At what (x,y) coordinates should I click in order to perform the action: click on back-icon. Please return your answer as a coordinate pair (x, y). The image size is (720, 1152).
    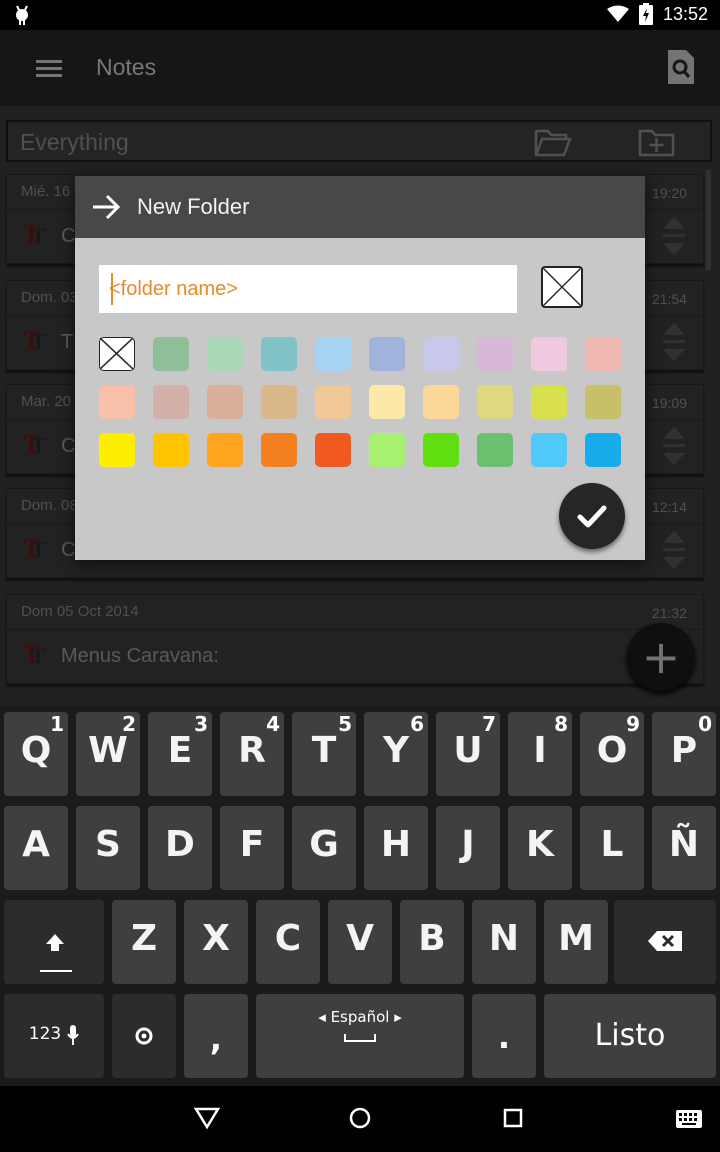
    Looking at the image, I should click on (207, 1118).